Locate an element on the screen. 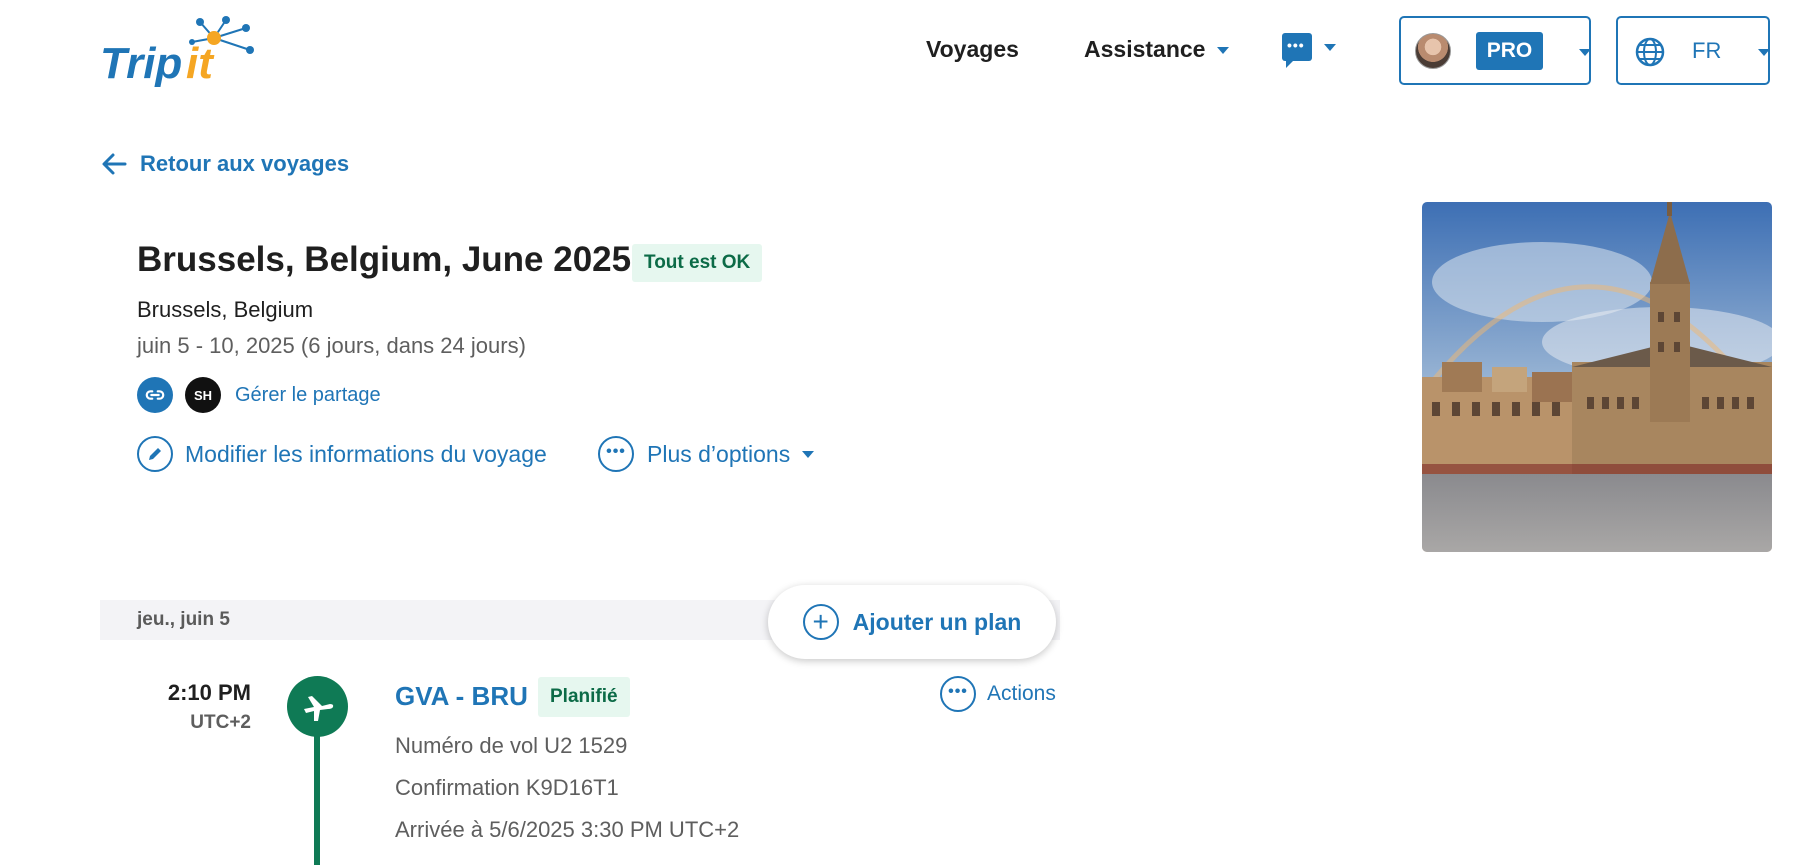 This screenshot has height=865, width=1798. tripit-logo-mark: Trip it is located at coordinates (177, 52).